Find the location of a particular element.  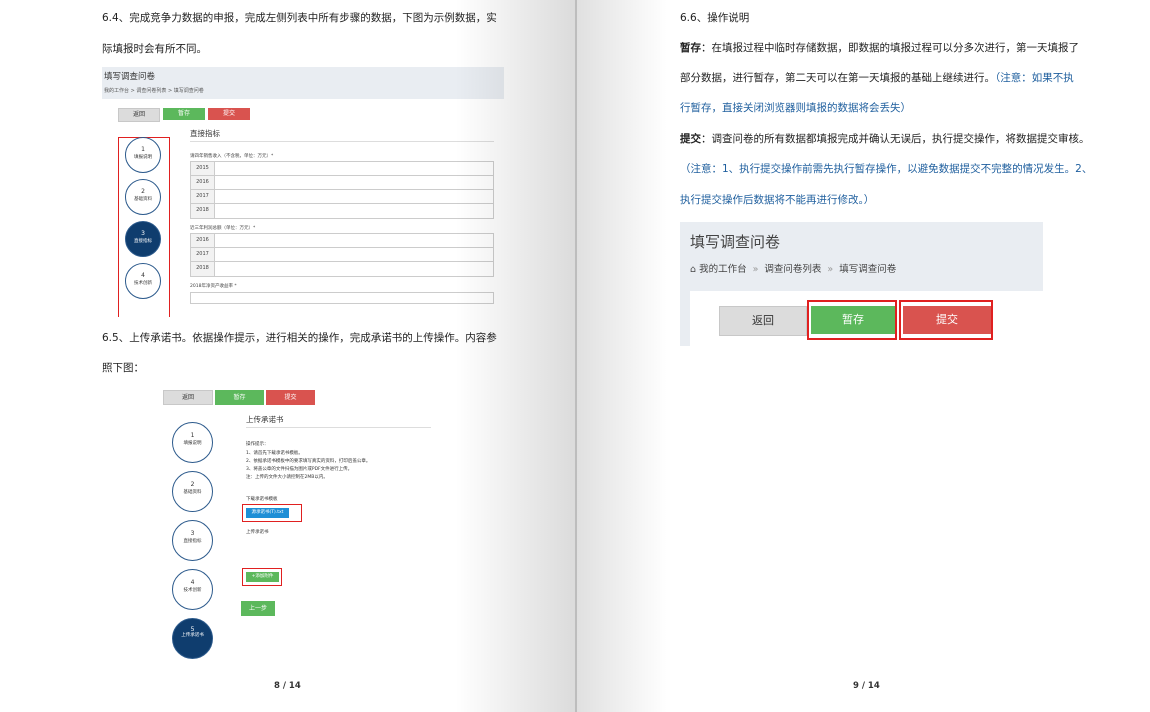

figure2-download-label: 下载承诺书模板 is located at coordinates (262, 499).